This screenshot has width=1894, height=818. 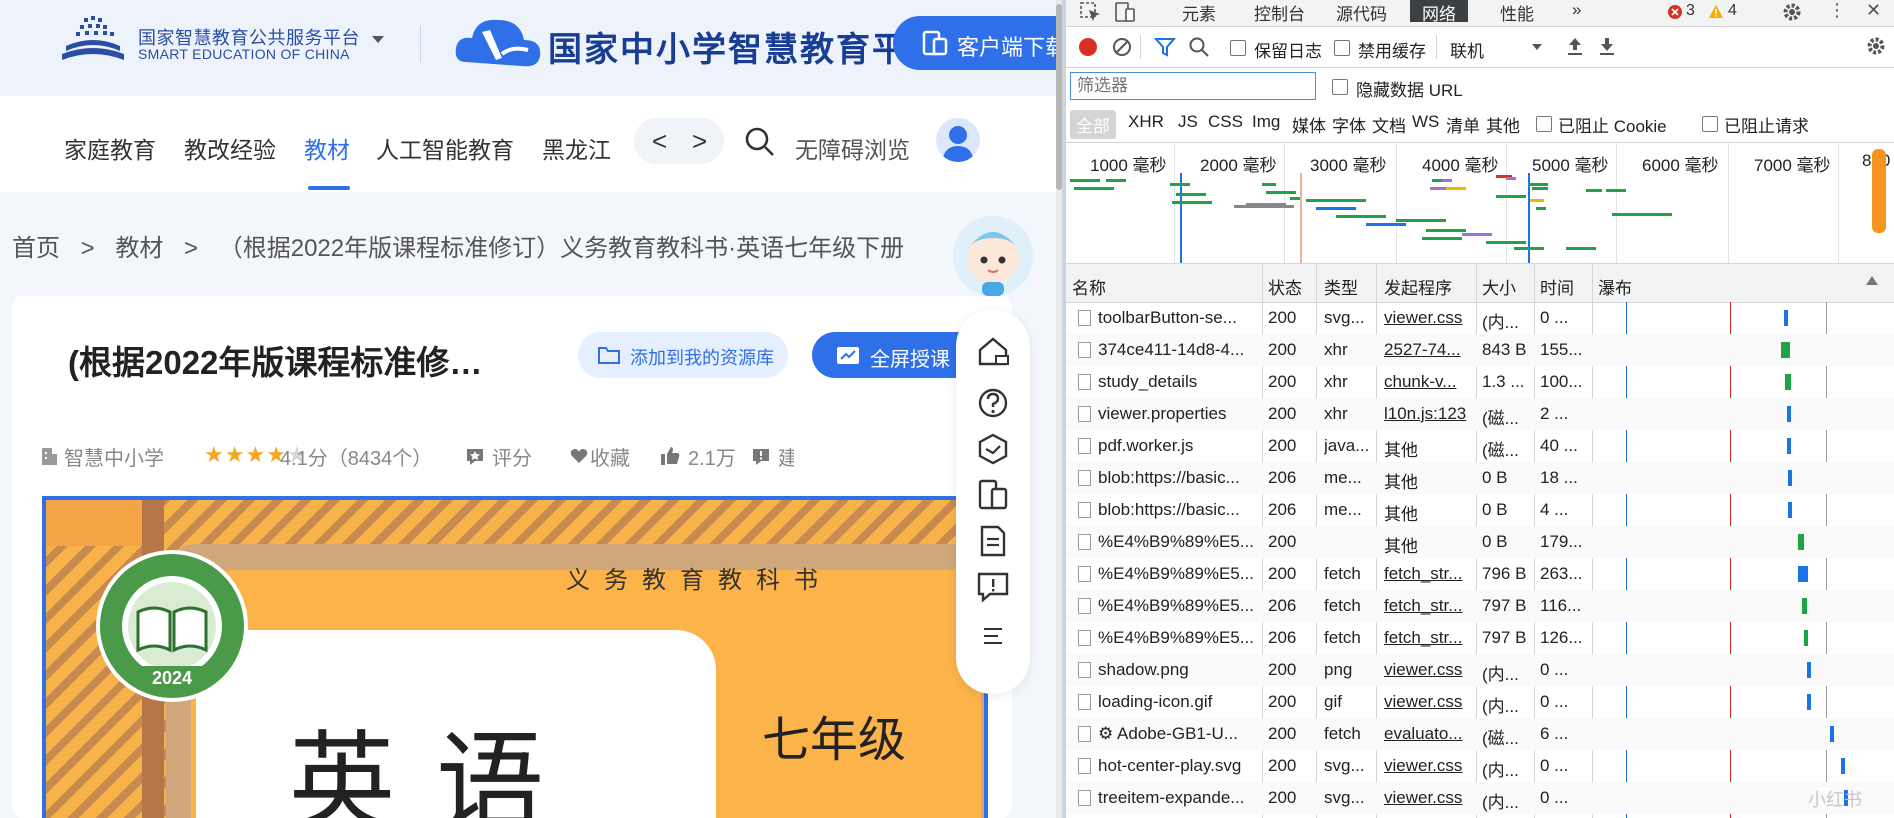 What do you see at coordinates (1418, 286) in the screenshot?
I see `column-initiator: 发起程序` at bounding box center [1418, 286].